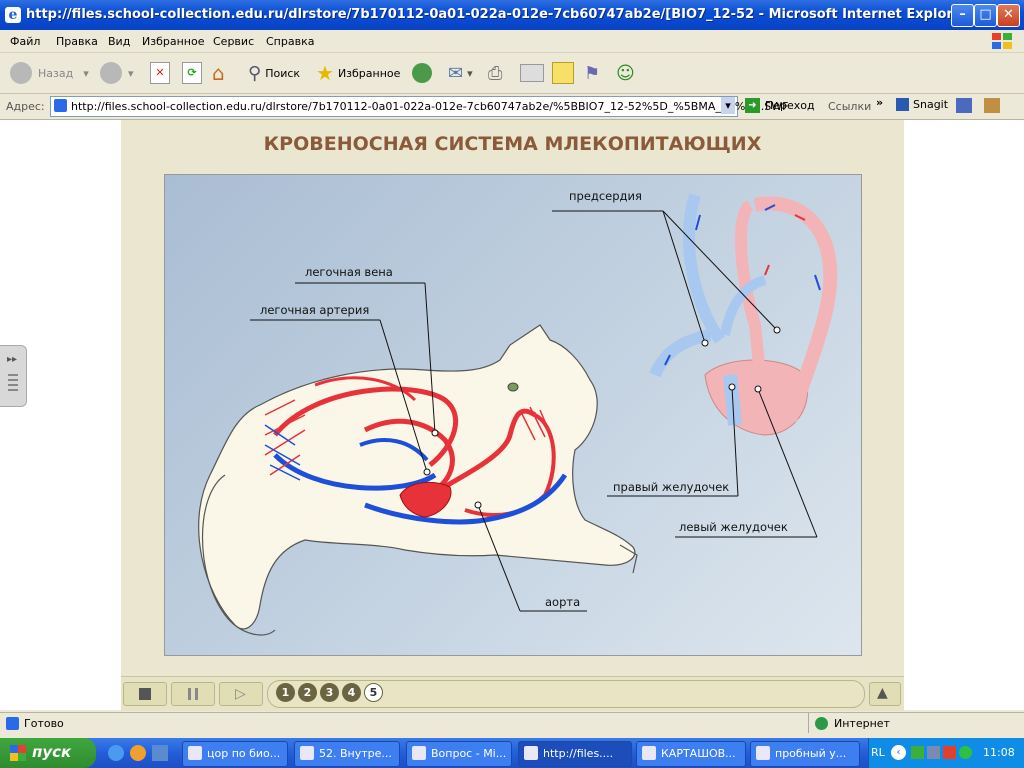 The image size is (1024, 768). I want to click on system-tray: RL ‹ 11:08, so click(946, 753).